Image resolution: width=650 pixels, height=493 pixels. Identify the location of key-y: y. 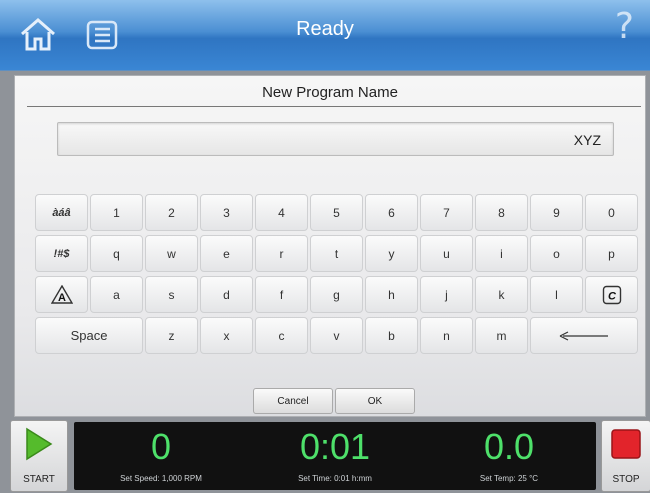
(391, 253).